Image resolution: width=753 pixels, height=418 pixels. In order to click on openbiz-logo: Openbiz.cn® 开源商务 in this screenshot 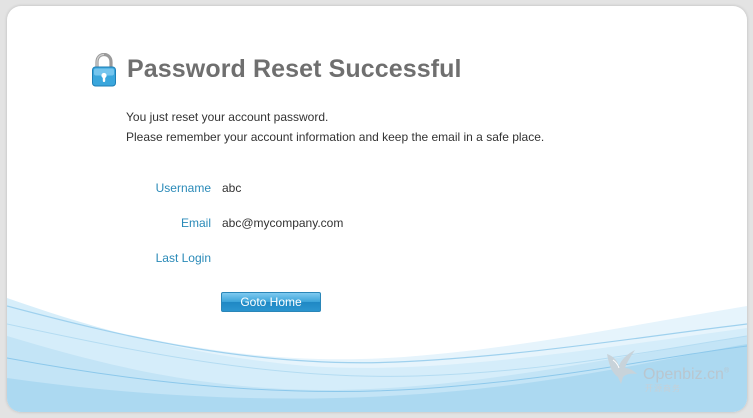, I will do `click(675, 369)`.